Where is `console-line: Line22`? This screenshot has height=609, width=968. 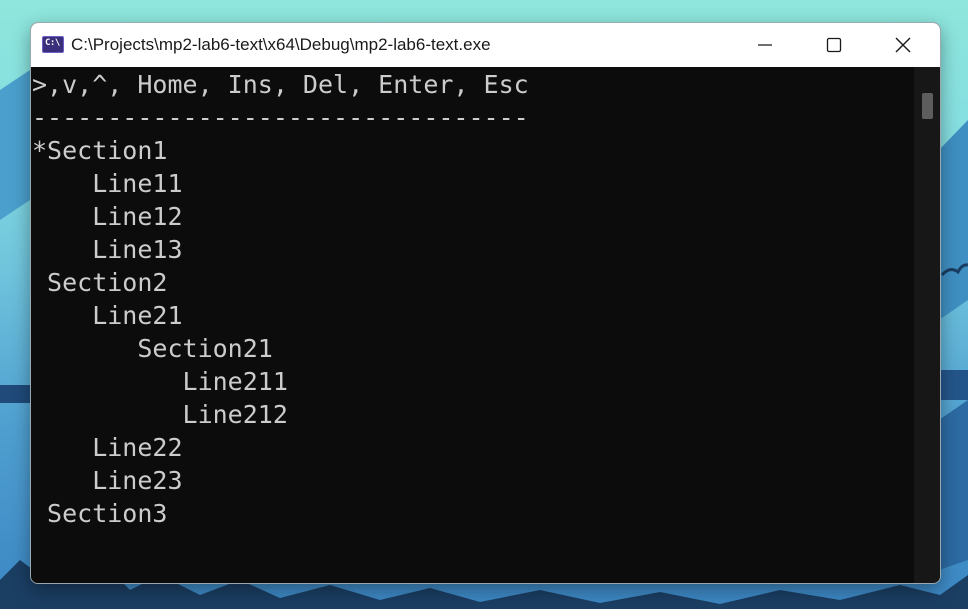 console-line: Line22 is located at coordinates (107, 447).